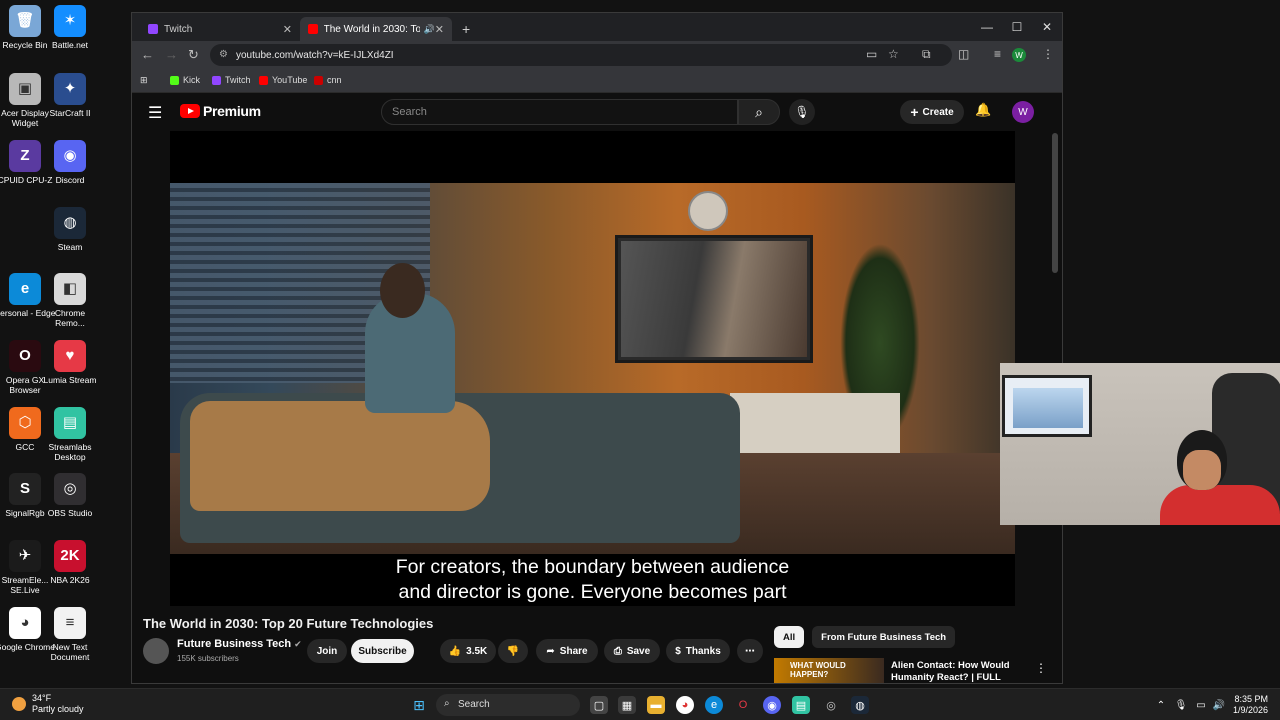 The height and width of the screenshot is (720, 1280). I want to click on more-actions-button: ⋯, so click(750, 651).